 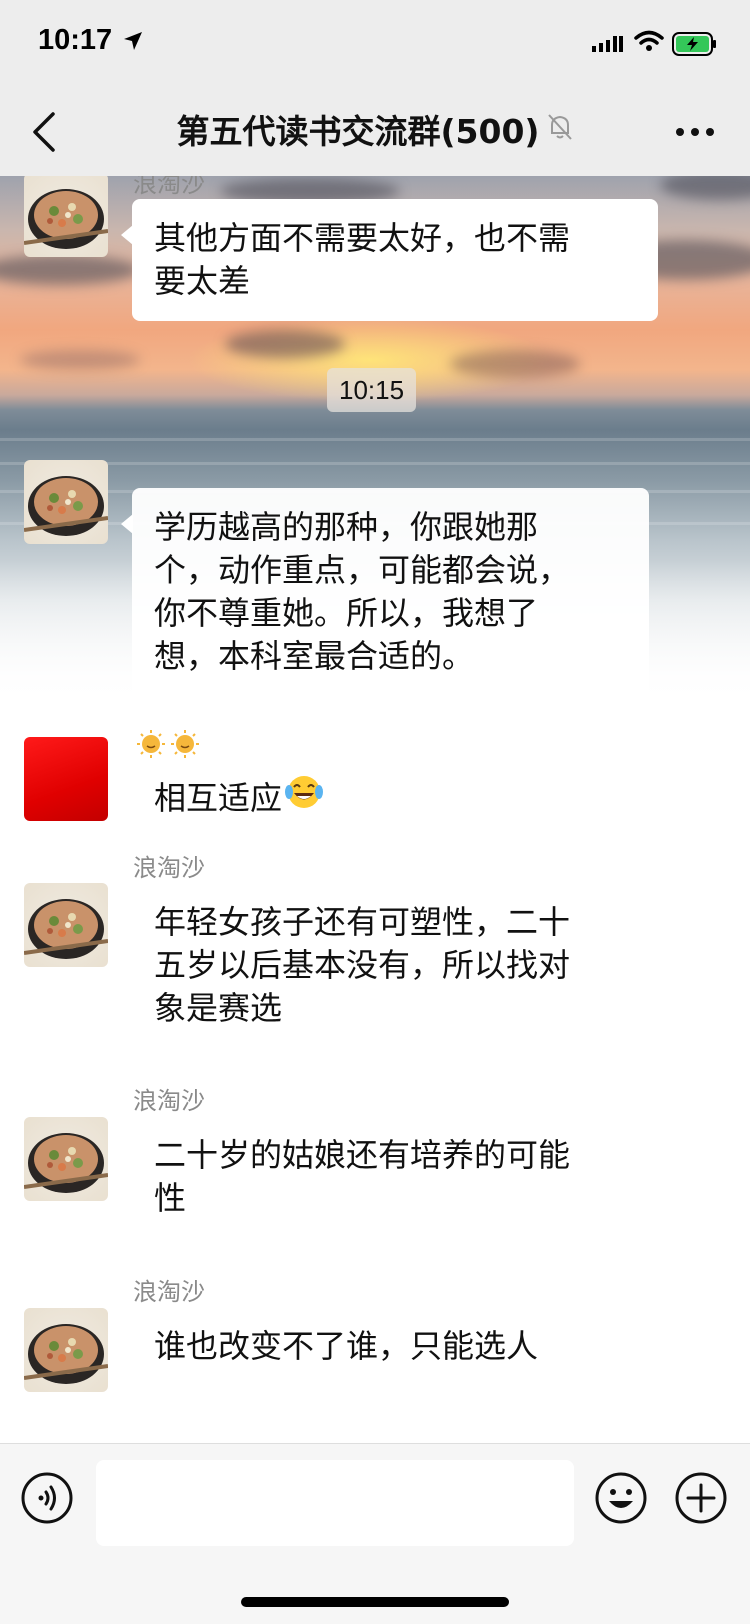 What do you see at coordinates (346, 527) in the screenshot?
I see `message-text-line: 学历越高的那种，你跟她那` at bounding box center [346, 527].